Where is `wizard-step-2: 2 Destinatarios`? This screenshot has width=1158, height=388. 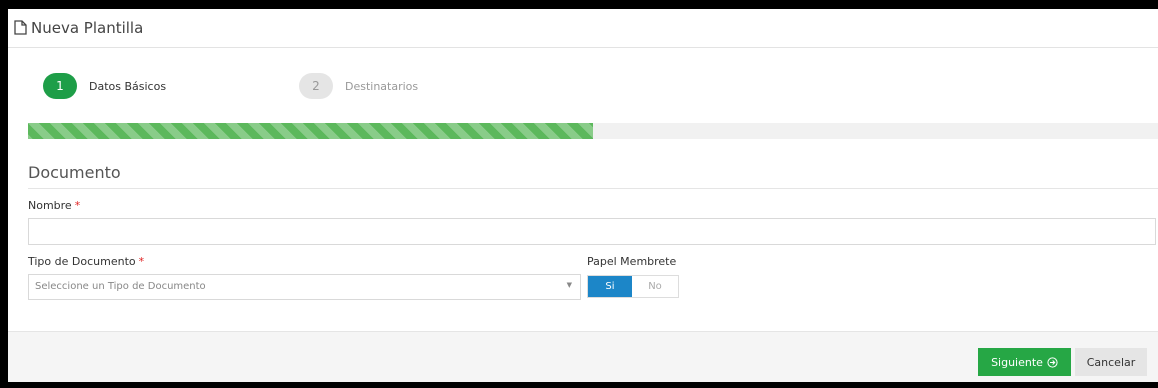
wizard-step-2: 2 Destinatarios is located at coordinates (358, 86).